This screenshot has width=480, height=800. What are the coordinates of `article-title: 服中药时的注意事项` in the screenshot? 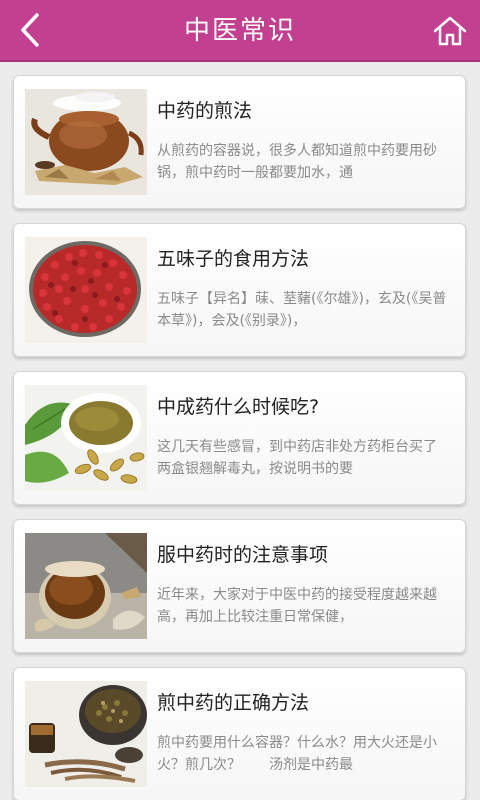 It's located at (243, 555).